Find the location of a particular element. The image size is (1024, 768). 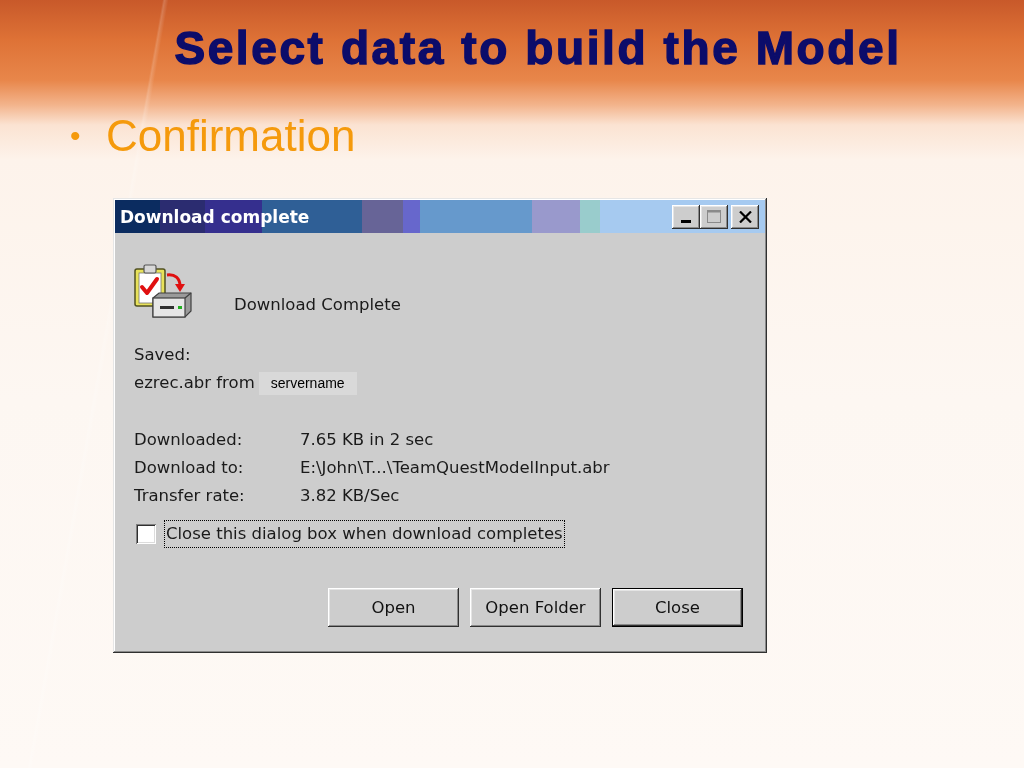

dialog-button: Open Folder is located at coordinates (535, 607).